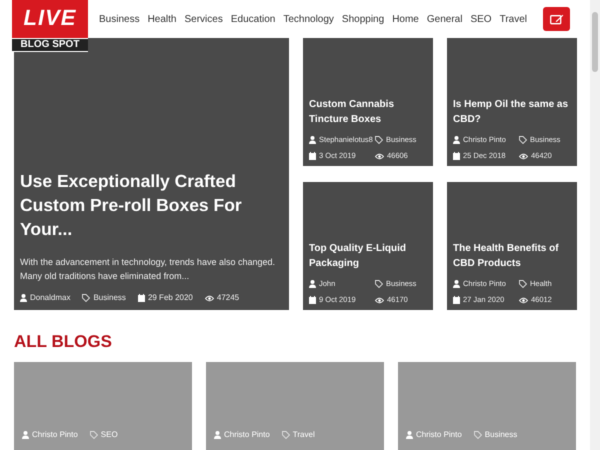  What do you see at coordinates (303, 435) in the screenshot?
I see `post-category: Travel` at bounding box center [303, 435].